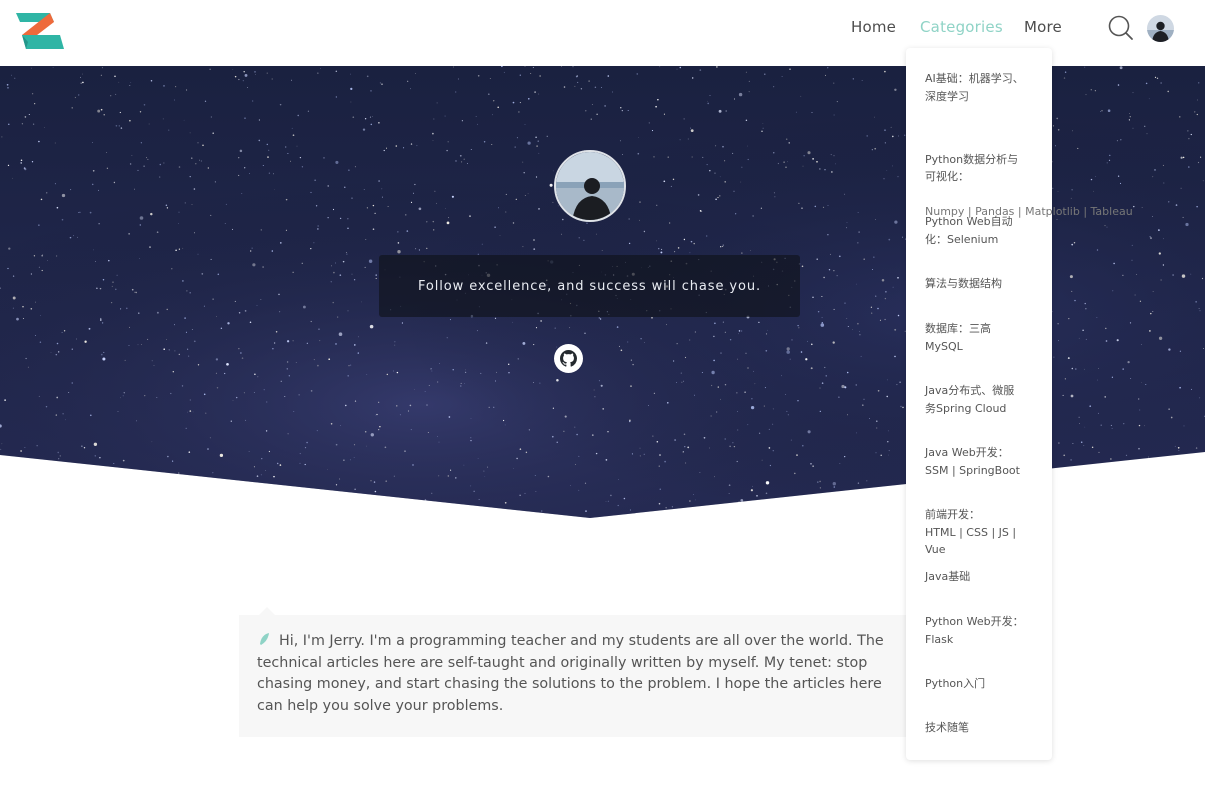 The width and height of the screenshot is (1205, 796). What do you see at coordinates (267, 611) in the screenshot?
I see `intro-notch` at bounding box center [267, 611].